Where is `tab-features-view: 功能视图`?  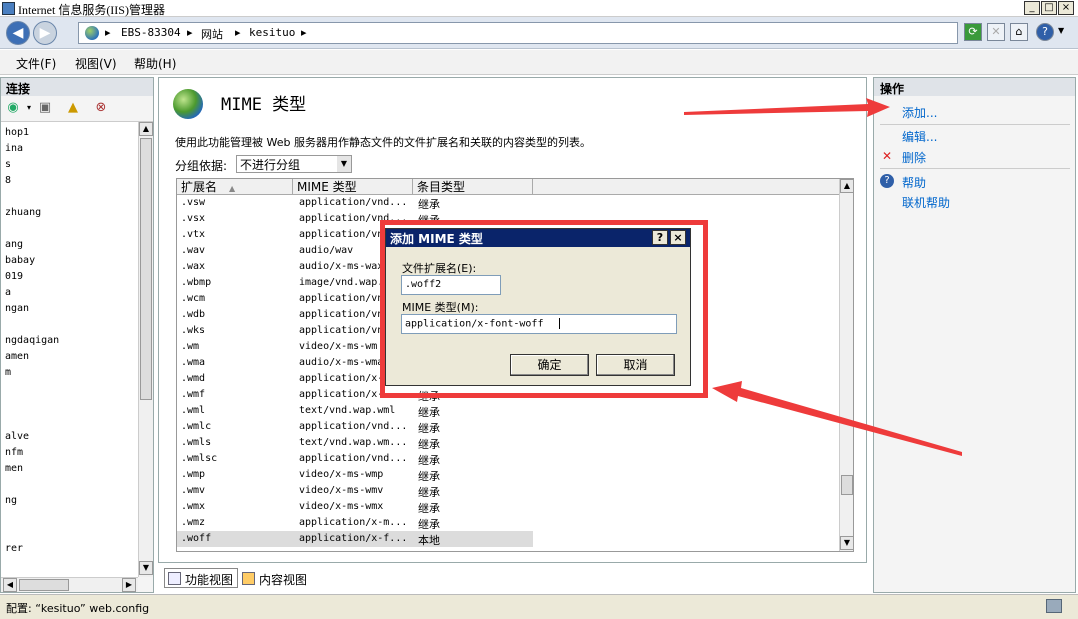 tab-features-view: 功能视图 is located at coordinates (201, 578).